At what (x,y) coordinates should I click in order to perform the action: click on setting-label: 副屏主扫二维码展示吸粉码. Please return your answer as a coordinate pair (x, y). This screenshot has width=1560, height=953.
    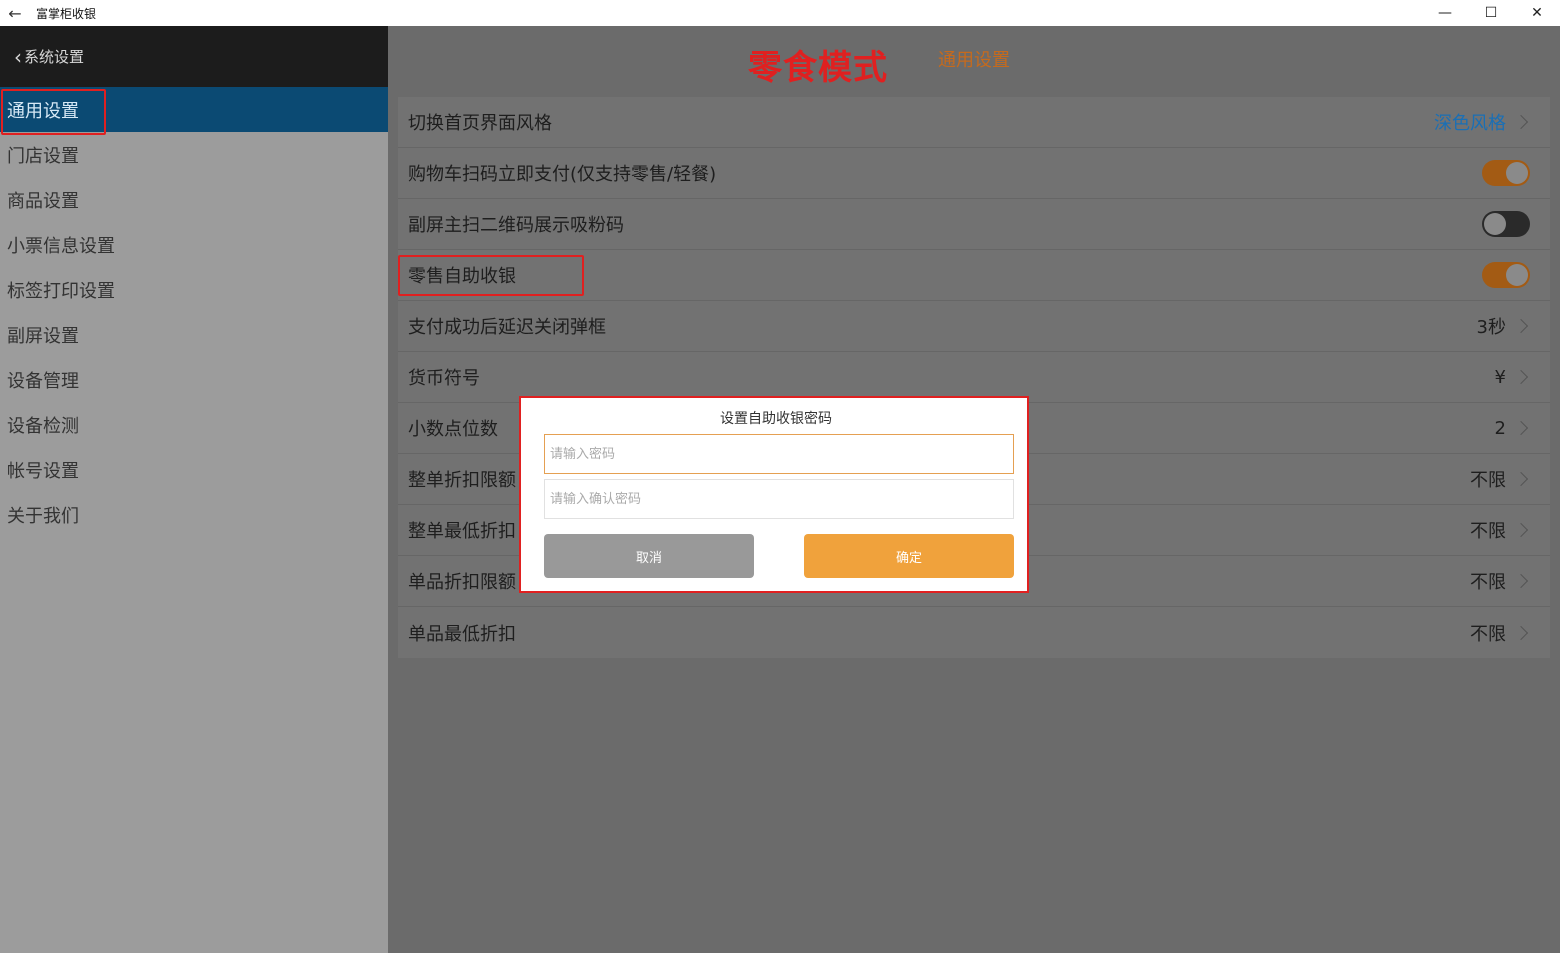
    Looking at the image, I should click on (516, 225).